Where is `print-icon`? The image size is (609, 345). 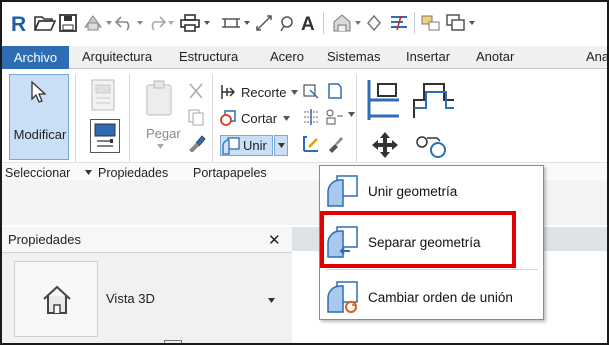
print-icon is located at coordinates (190, 23).